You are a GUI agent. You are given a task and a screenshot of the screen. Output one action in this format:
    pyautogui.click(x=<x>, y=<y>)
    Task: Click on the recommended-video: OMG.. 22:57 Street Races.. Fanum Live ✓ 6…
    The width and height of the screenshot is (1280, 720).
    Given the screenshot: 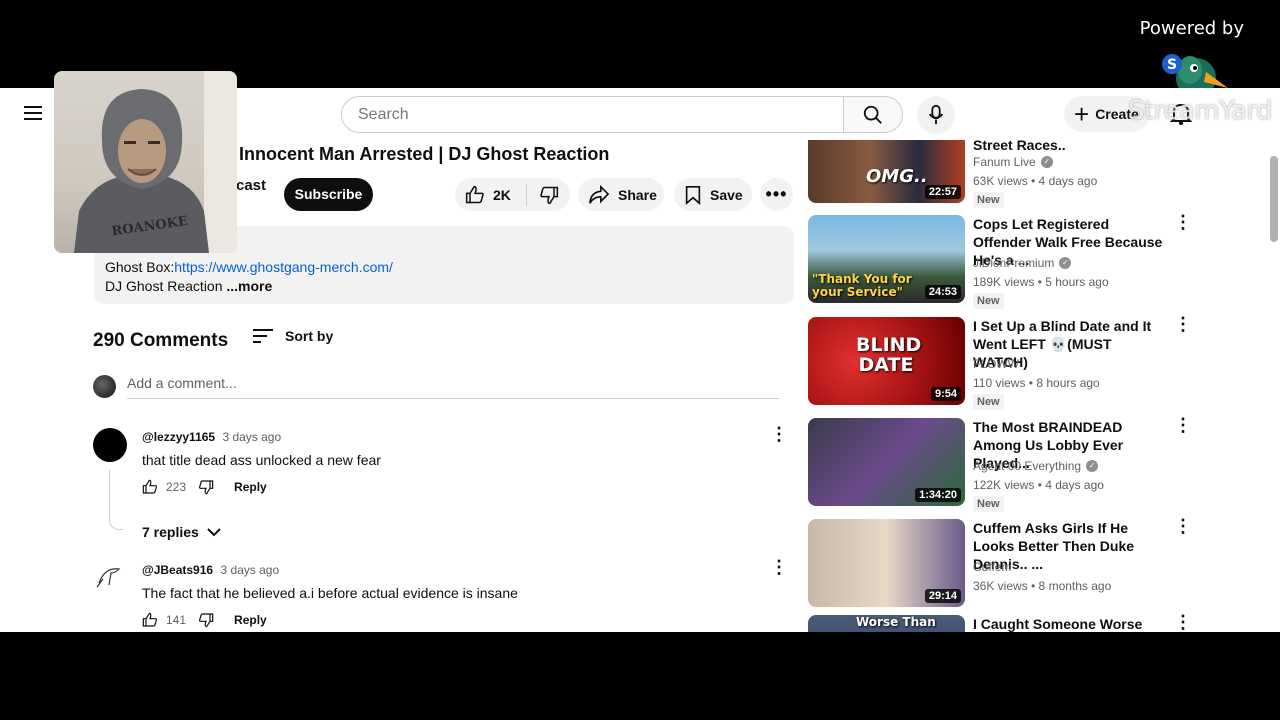 What is the action you would take?
    pyautogui.click(x=998, y=172)
    